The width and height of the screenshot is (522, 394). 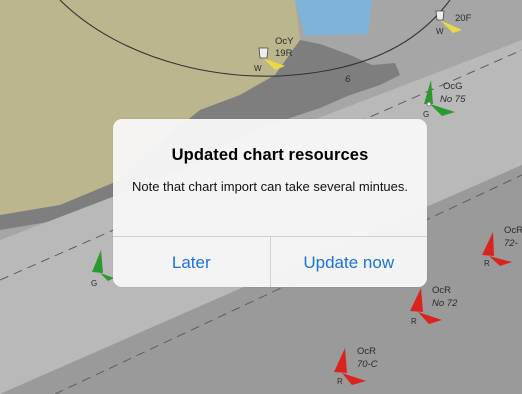 What do you see at coordinates (284, 41) in the screenshot?
I see `buoy-light-label: OcY` at bounding box center [284, 41].